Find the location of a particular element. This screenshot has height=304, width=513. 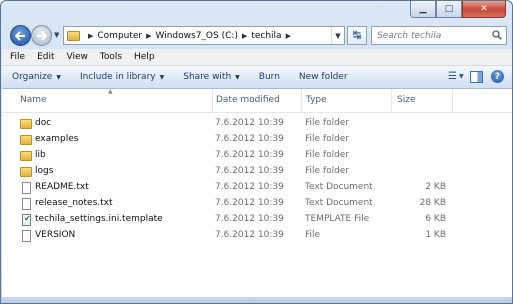

view-controls: ☰ ▼ ? is located at coordinates (472, 76).